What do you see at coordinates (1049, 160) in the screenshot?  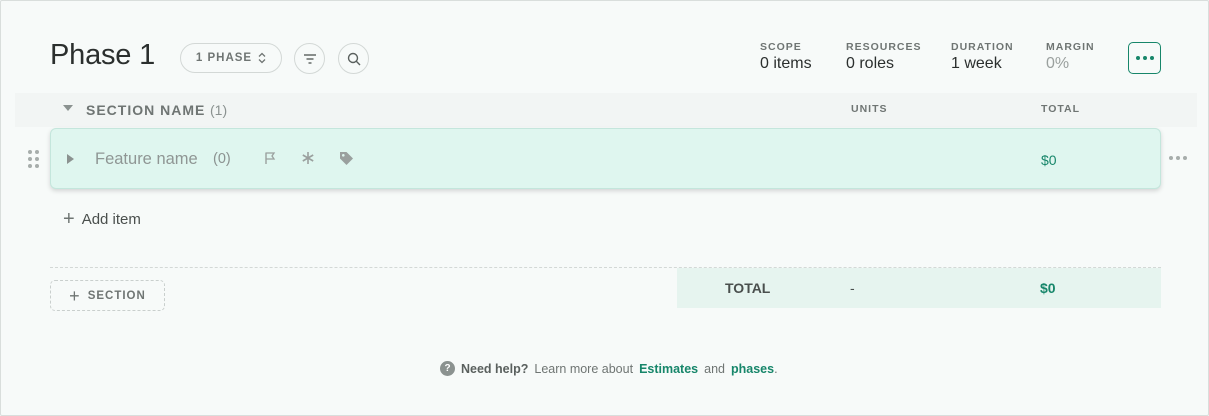 I see `feature-total: $0` at bounding box center [1049, 160].